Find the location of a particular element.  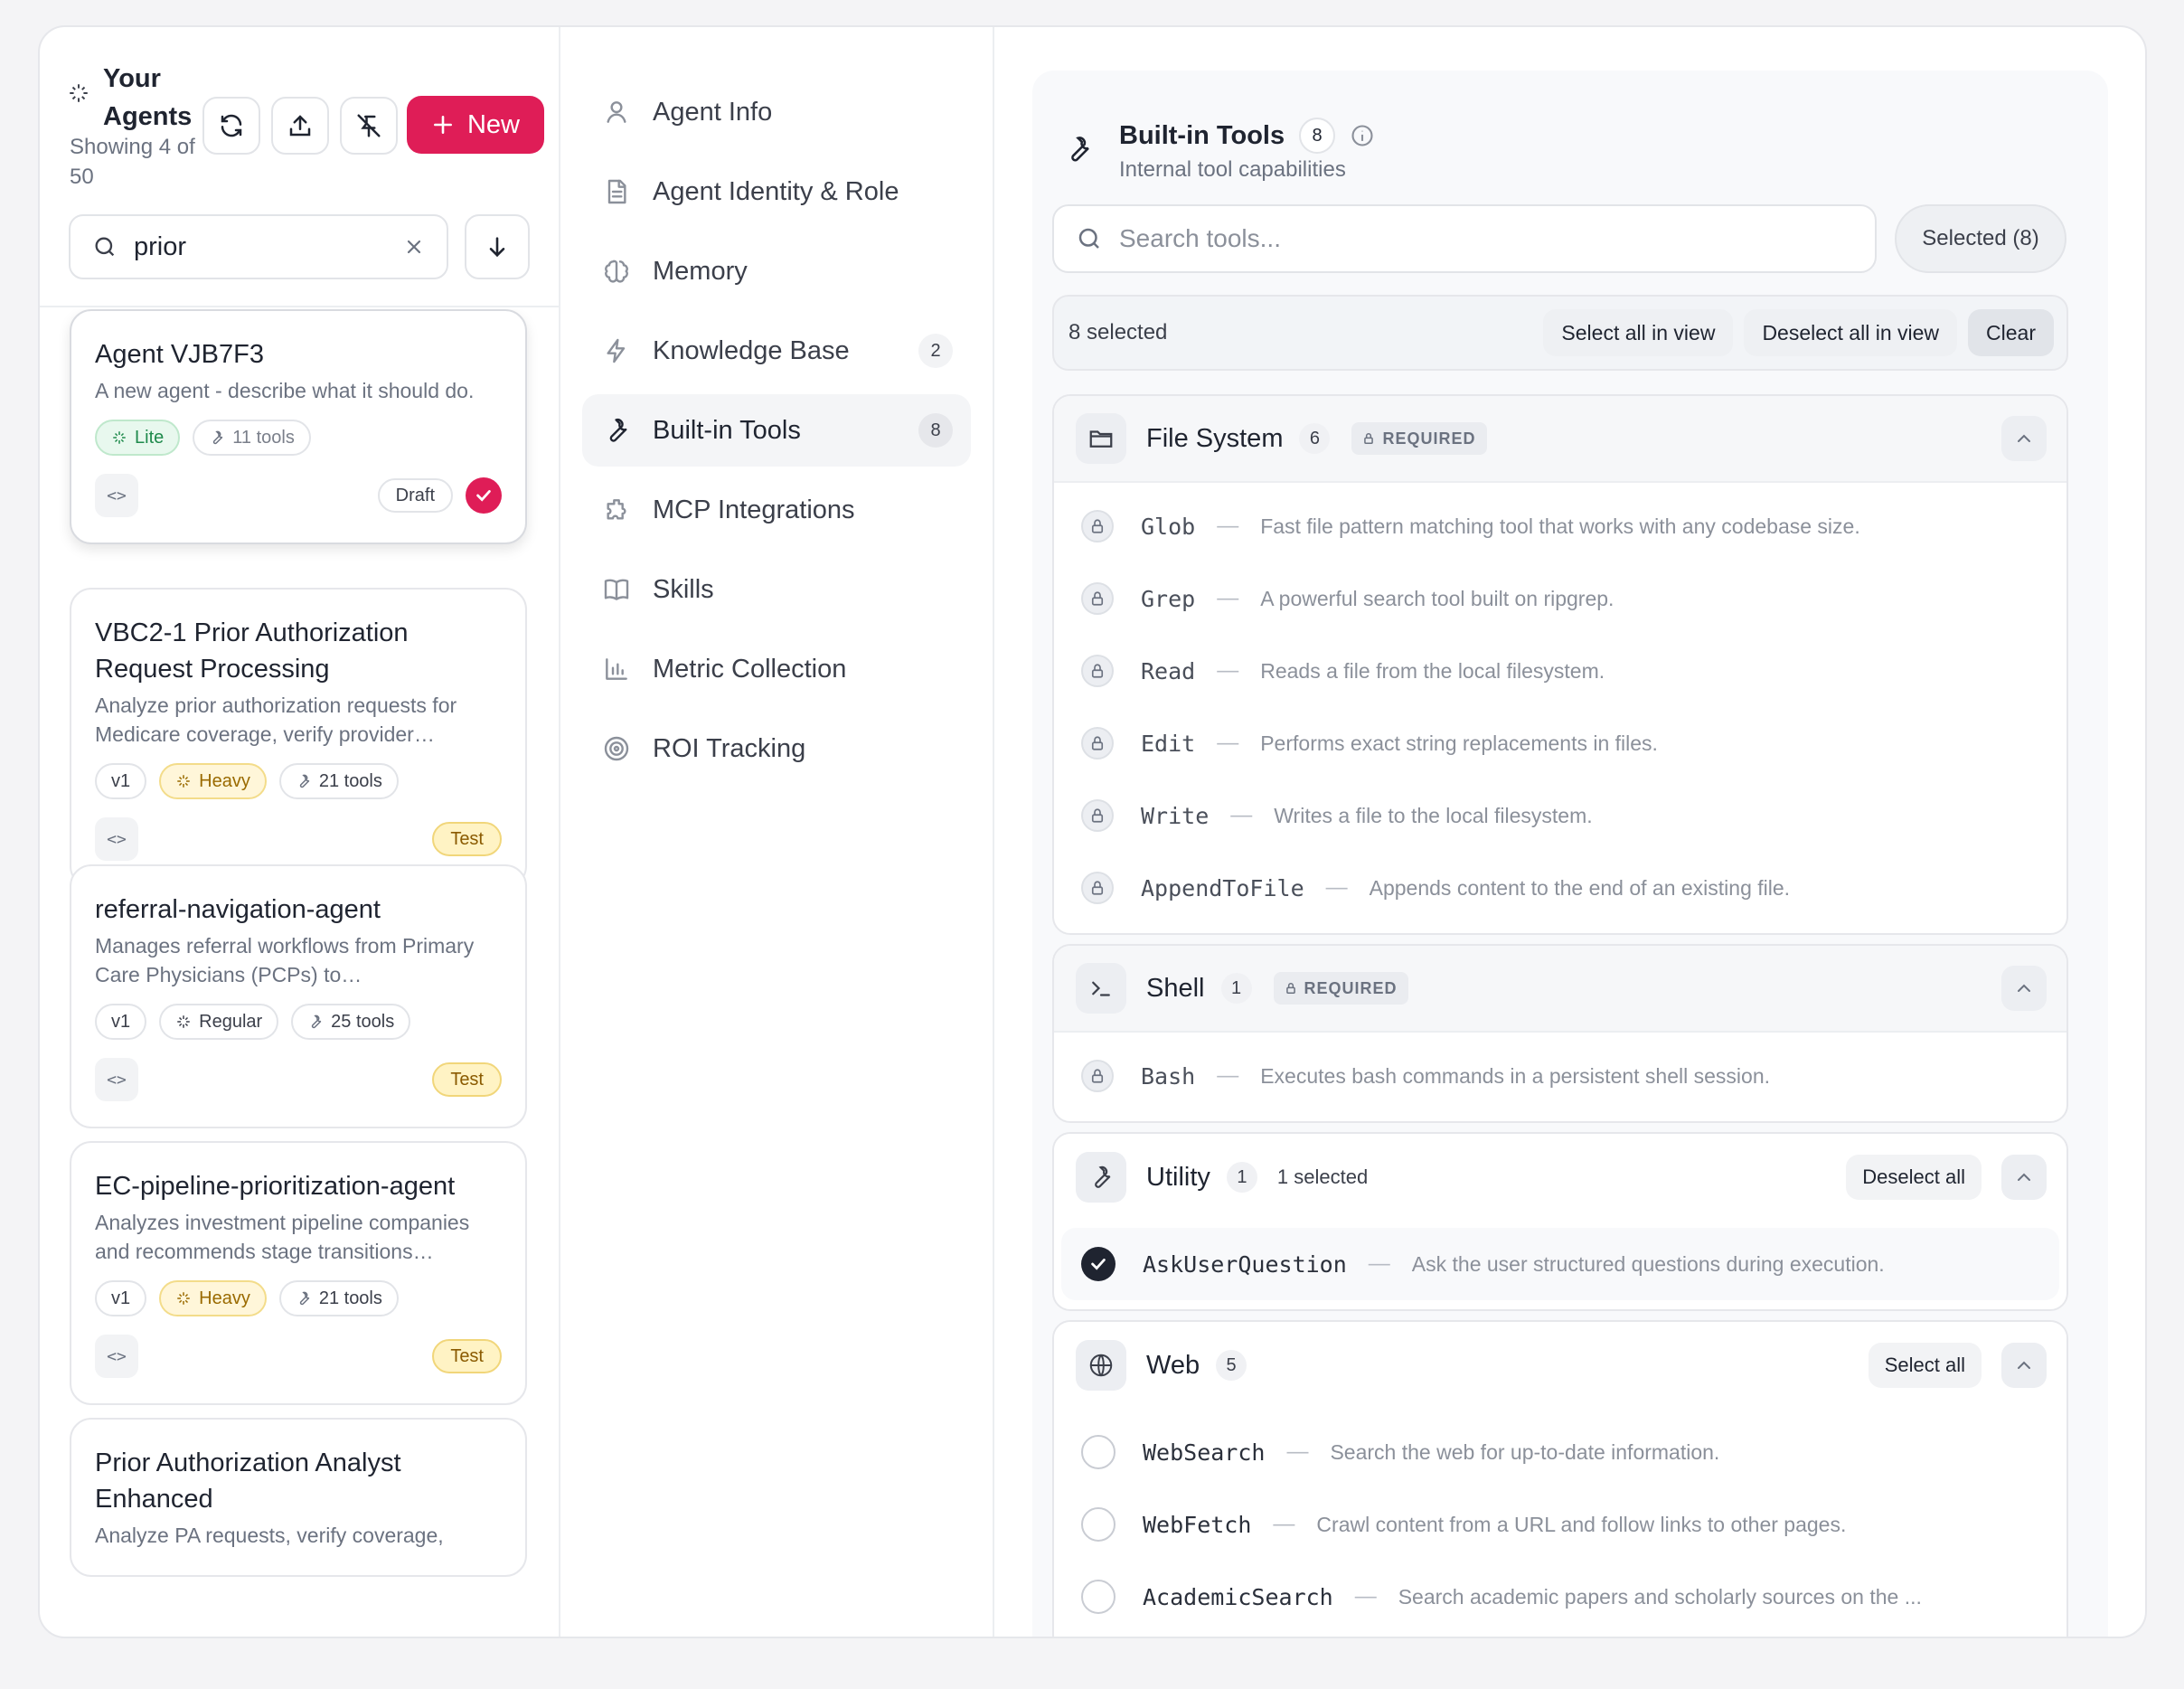

chevron-up-icon is located at coordinates (2024, 988).